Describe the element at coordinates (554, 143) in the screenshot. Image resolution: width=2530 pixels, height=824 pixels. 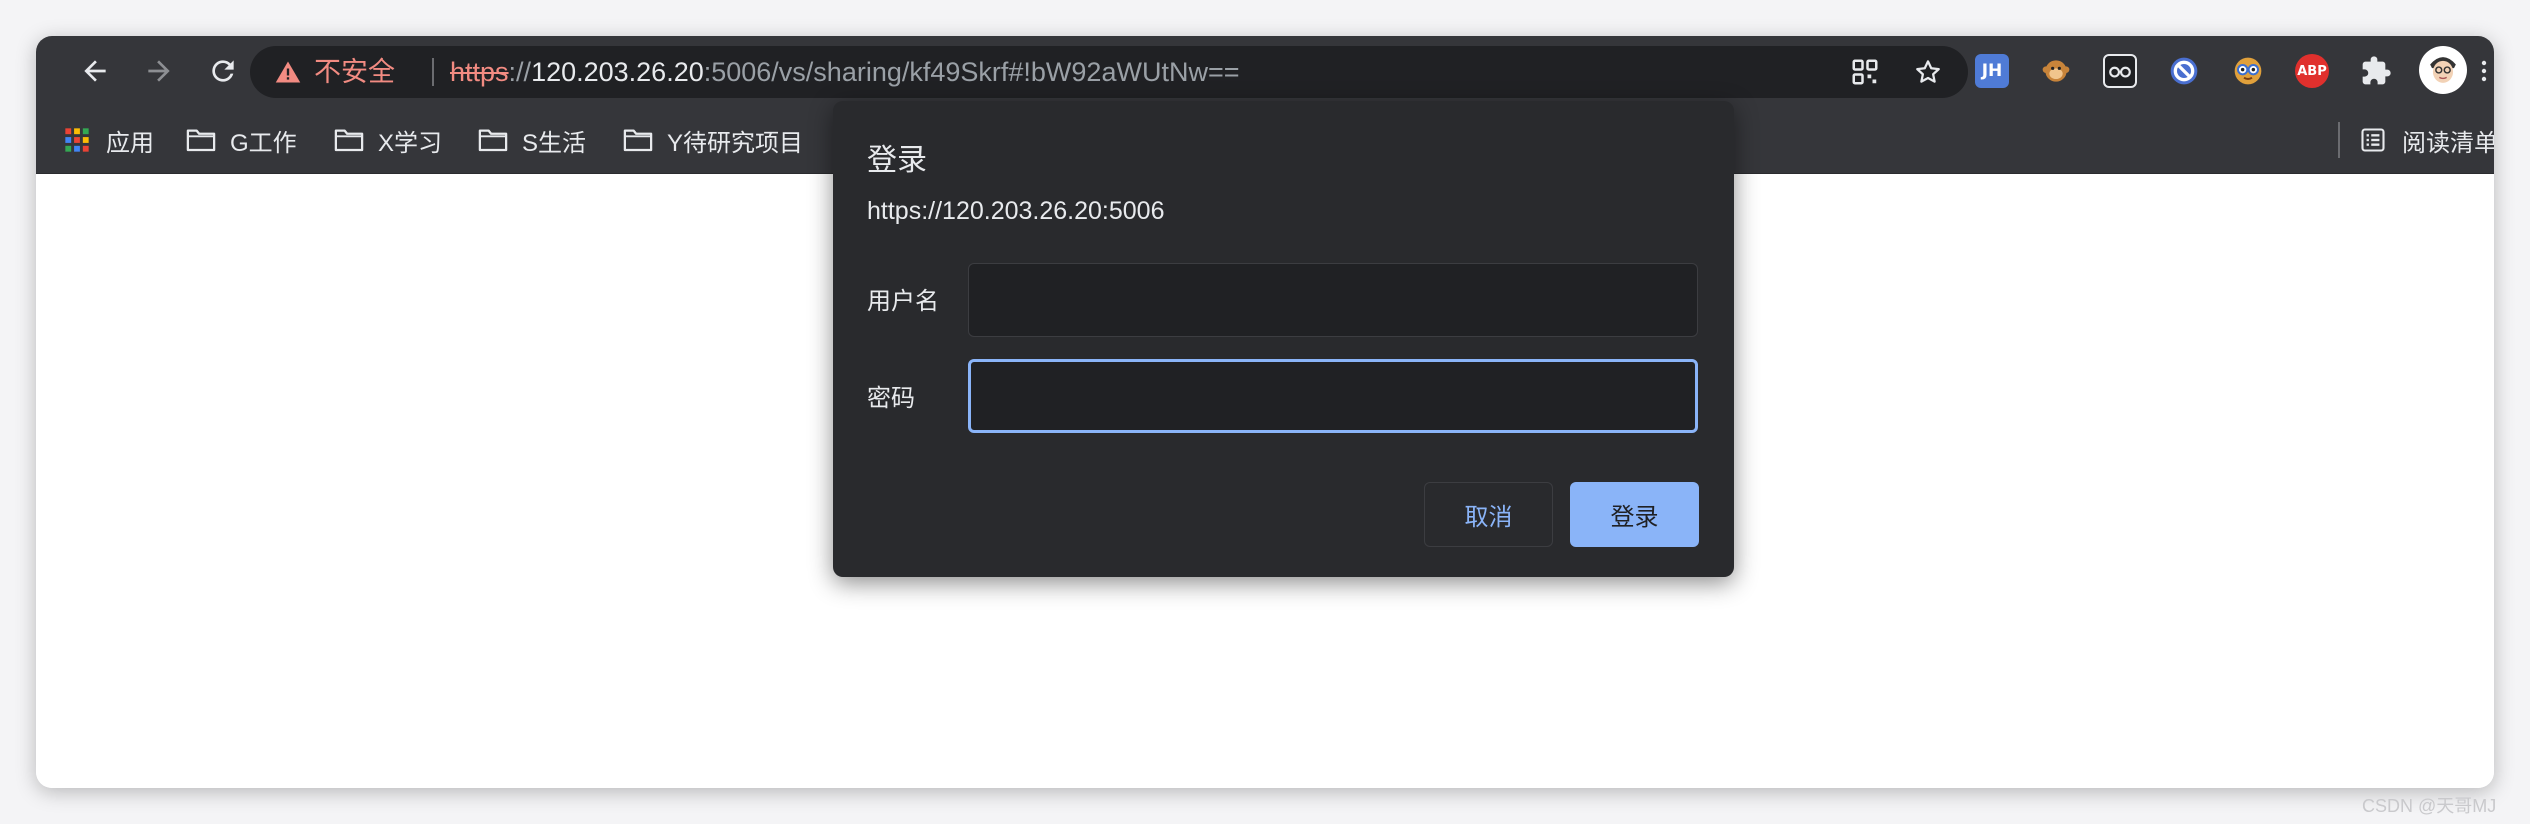
I see `bookmark-label: S生活` at that location.